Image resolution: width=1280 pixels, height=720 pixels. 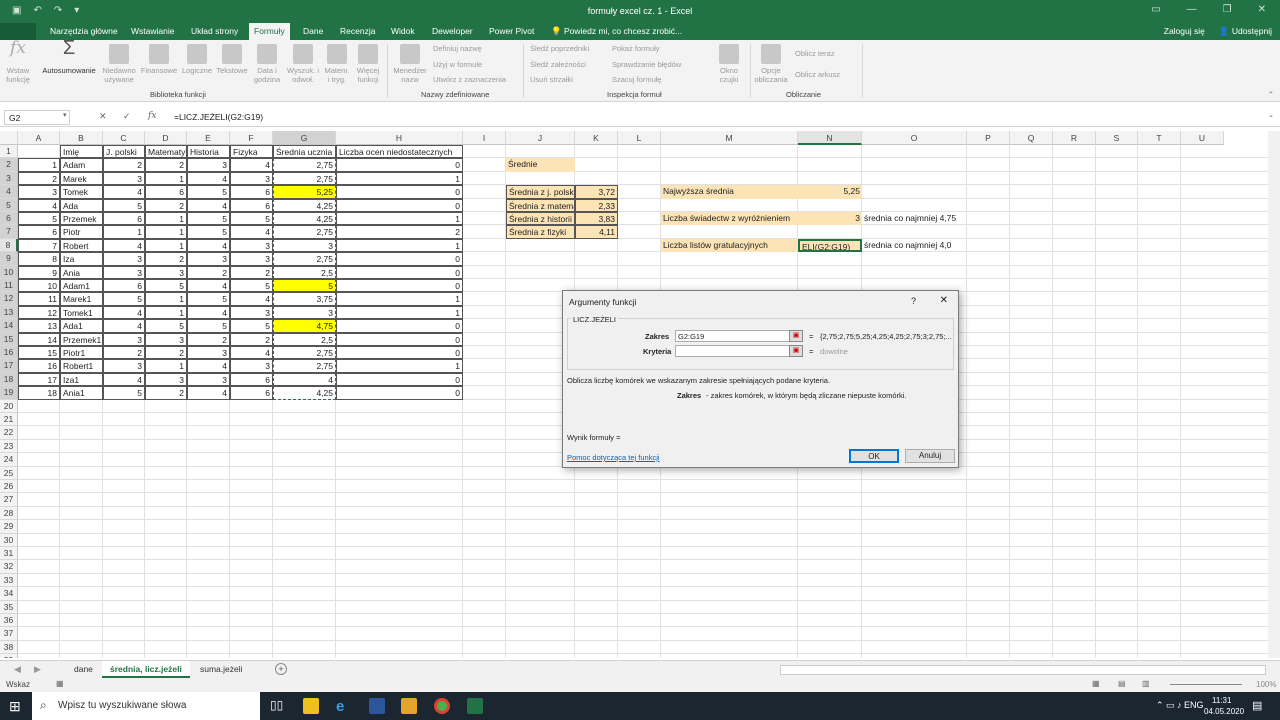 I want to click on tray-icons: ⌃ ▭ ♪ ENG, so click(x=1180, y=705).